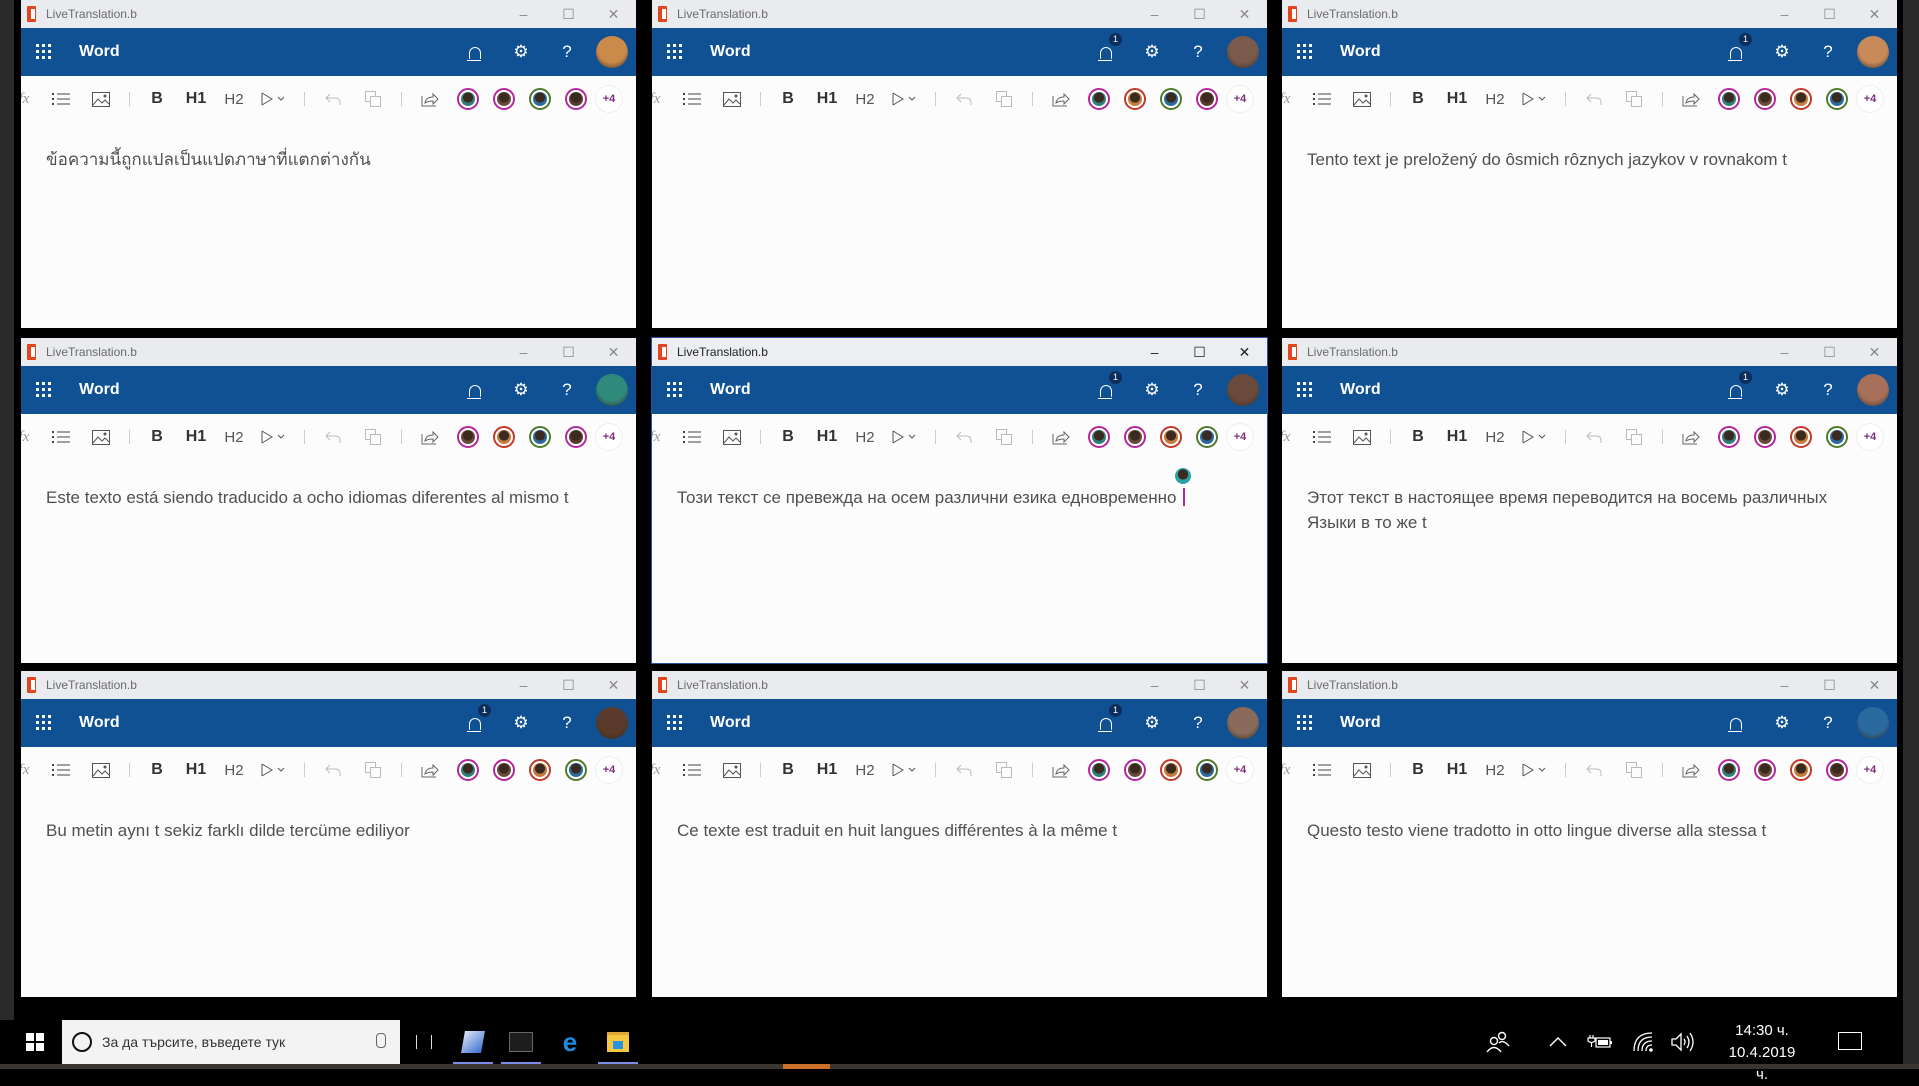 This screenshot has width=1919, height=1086. Describe the element at coordinates (1684, 1042) in the screenshot. I see `volume-button` at that location.